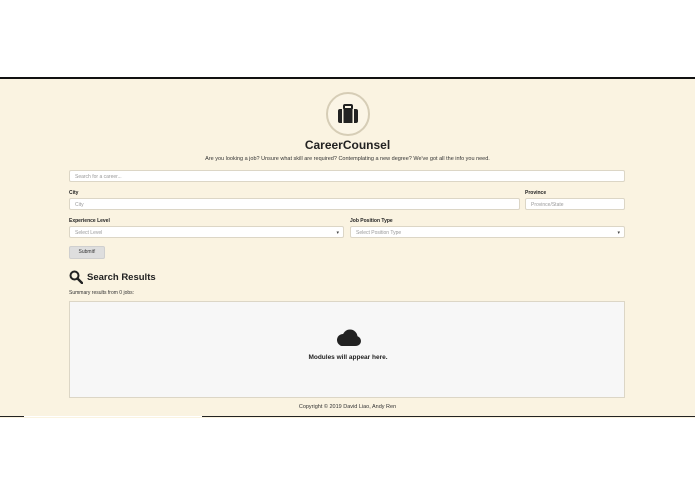 This screenshot has height=494, width=695. Describe the element at coordinates (347, 416) in the screenshot. I see `bottom-divider` at that location.